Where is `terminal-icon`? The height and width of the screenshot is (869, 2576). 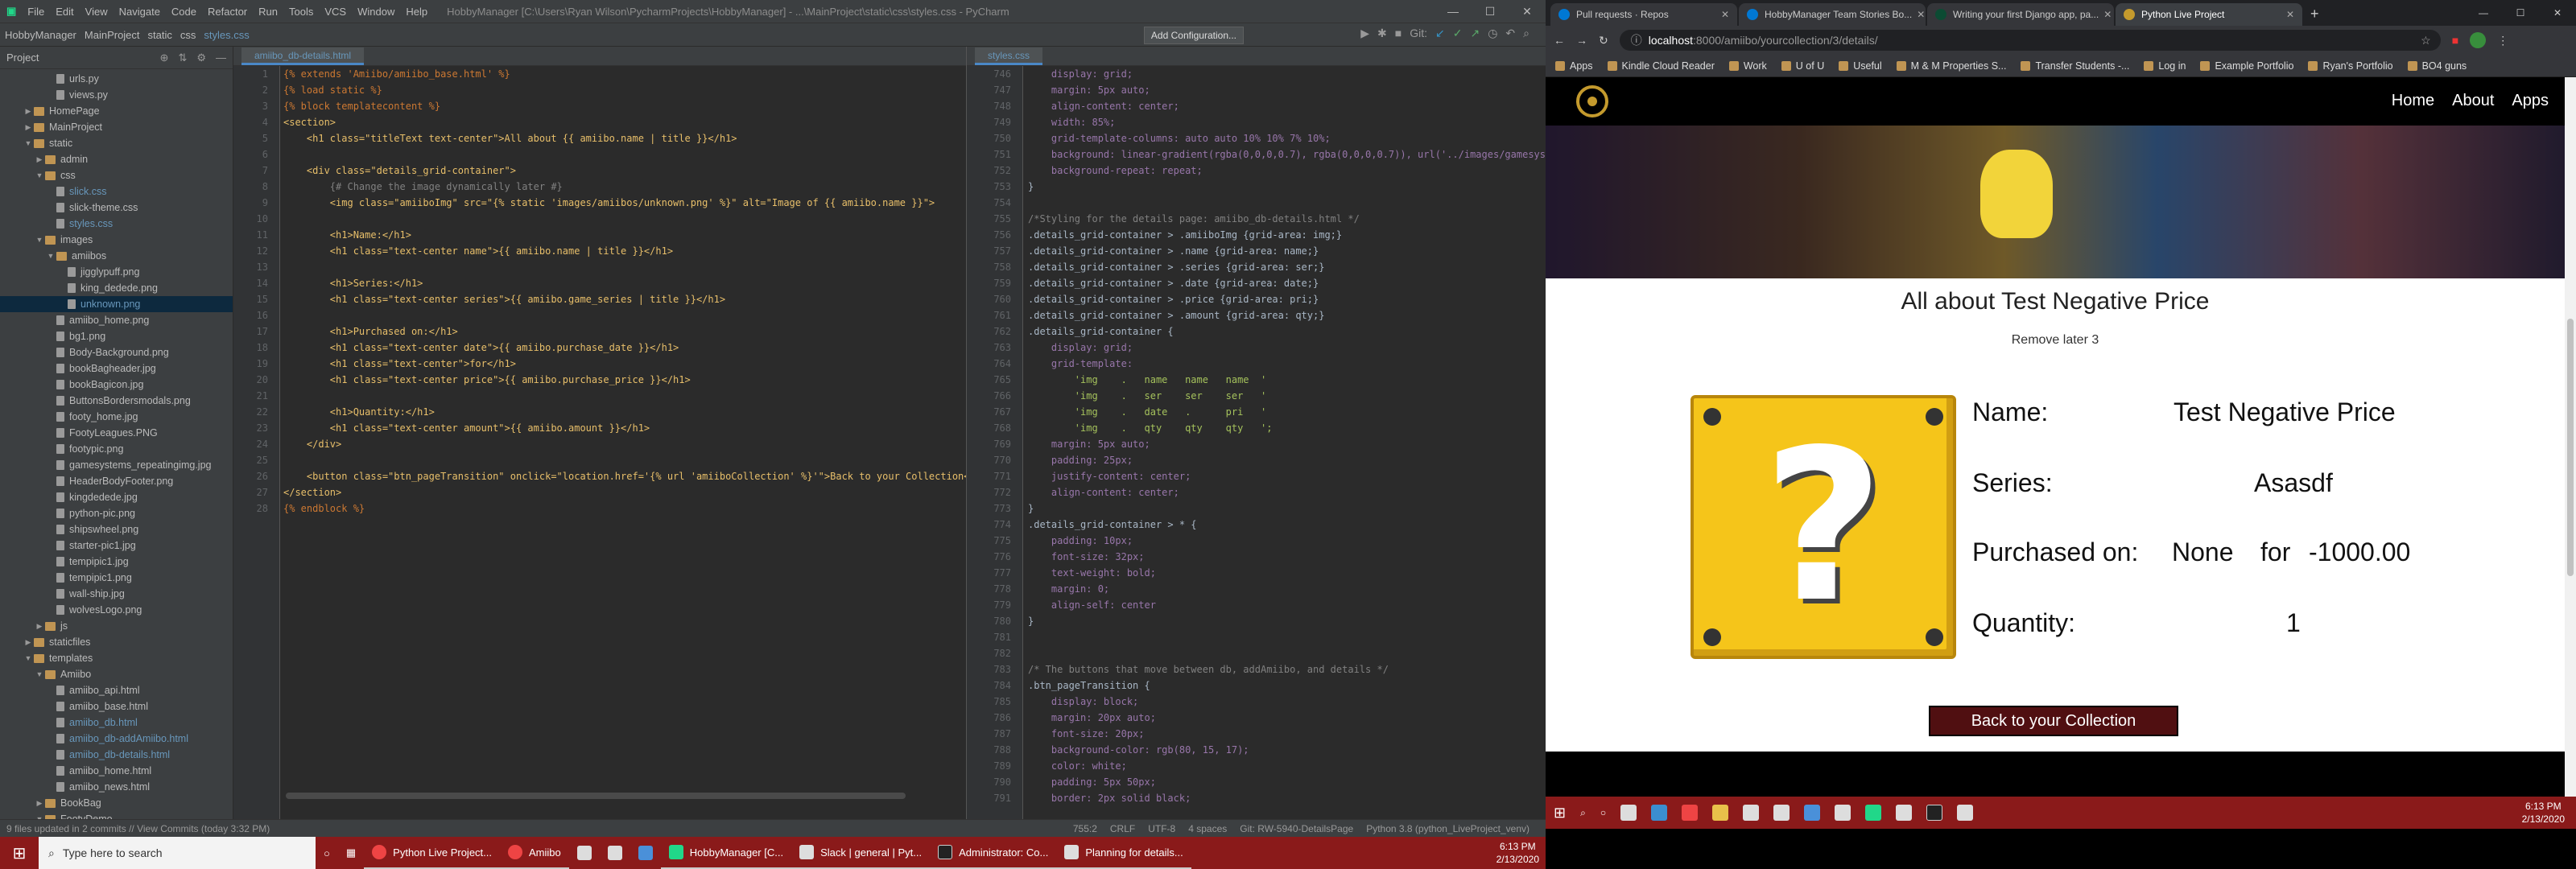 terminal-icon is located at coordinates (1934, 813).